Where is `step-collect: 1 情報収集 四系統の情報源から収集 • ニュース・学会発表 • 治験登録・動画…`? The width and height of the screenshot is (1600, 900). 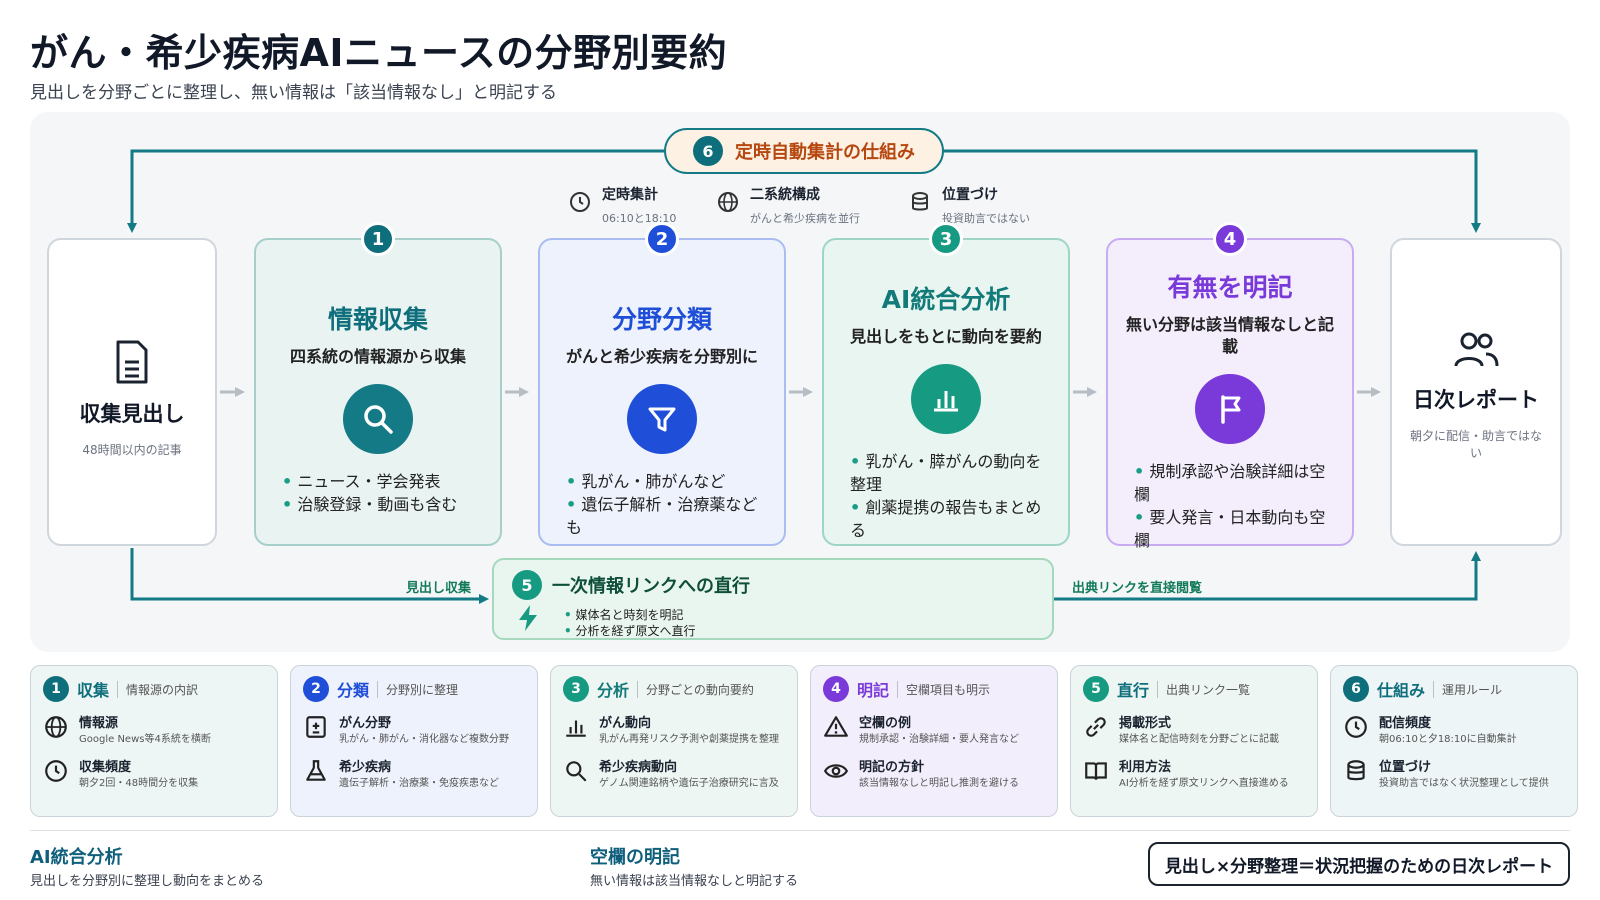
step-collect: 1 情報収集 四系統の情報源から収集 • ニュース・学会発表 • 治験登録・動画… is located at coordinates (378, 384).